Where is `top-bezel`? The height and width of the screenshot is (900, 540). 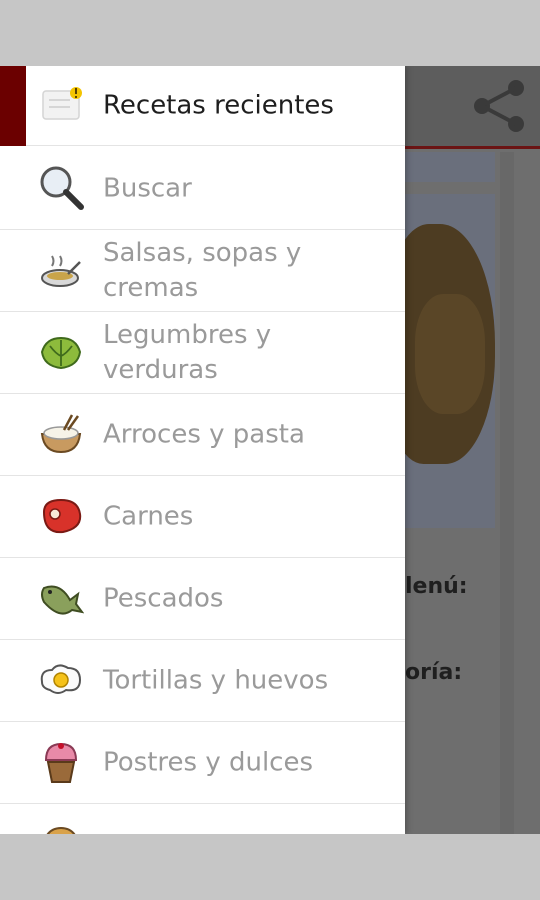 top-bezel is located at coordinates (270, 33).